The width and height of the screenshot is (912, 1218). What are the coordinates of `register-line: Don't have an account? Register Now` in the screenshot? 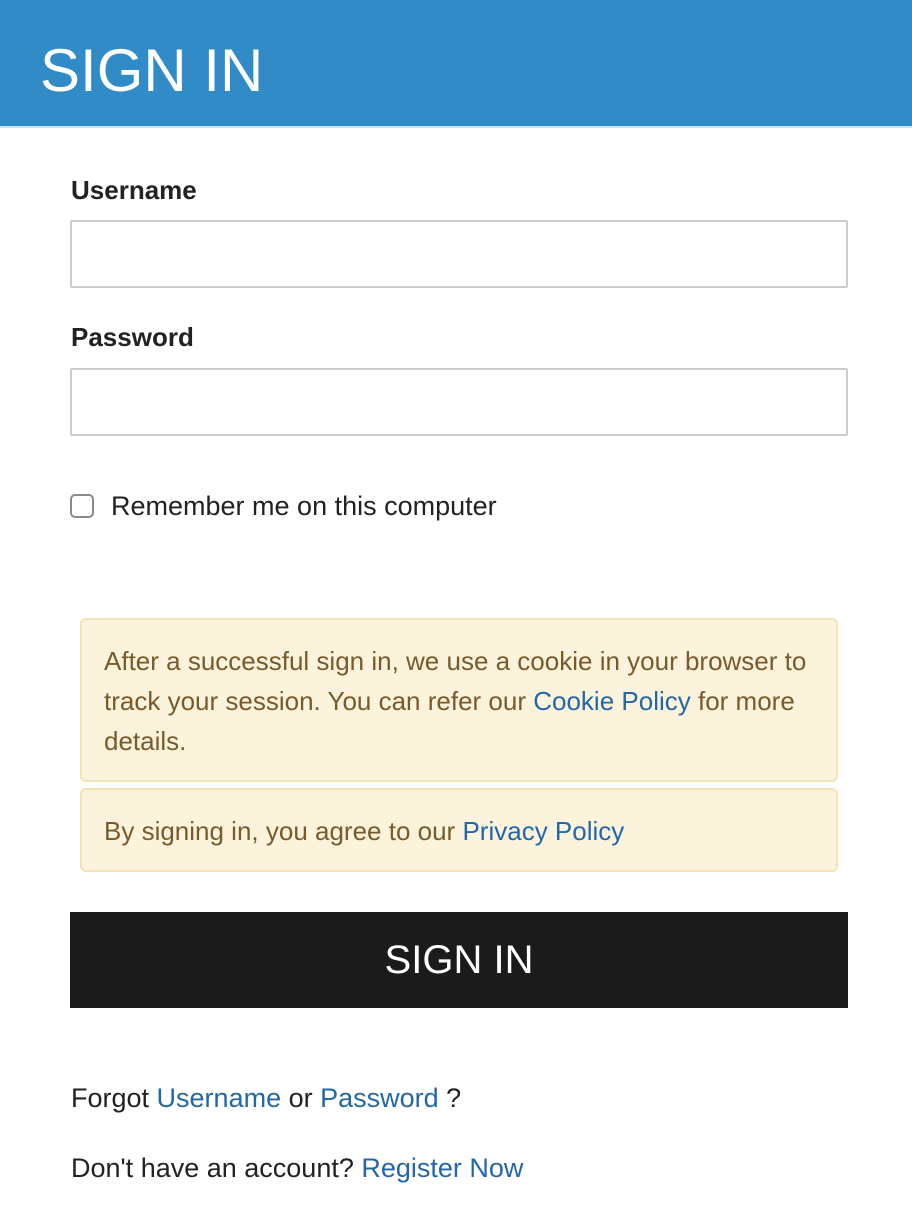 It's located at (297, 1168).